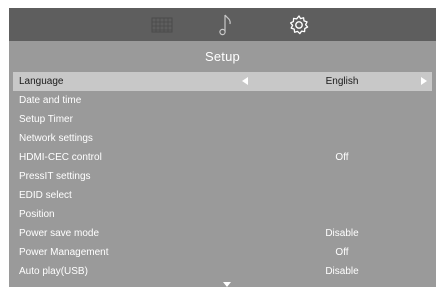 This screenshot has width=440, height=291. I want to click on menu-tab-bar, so click(222, 24).